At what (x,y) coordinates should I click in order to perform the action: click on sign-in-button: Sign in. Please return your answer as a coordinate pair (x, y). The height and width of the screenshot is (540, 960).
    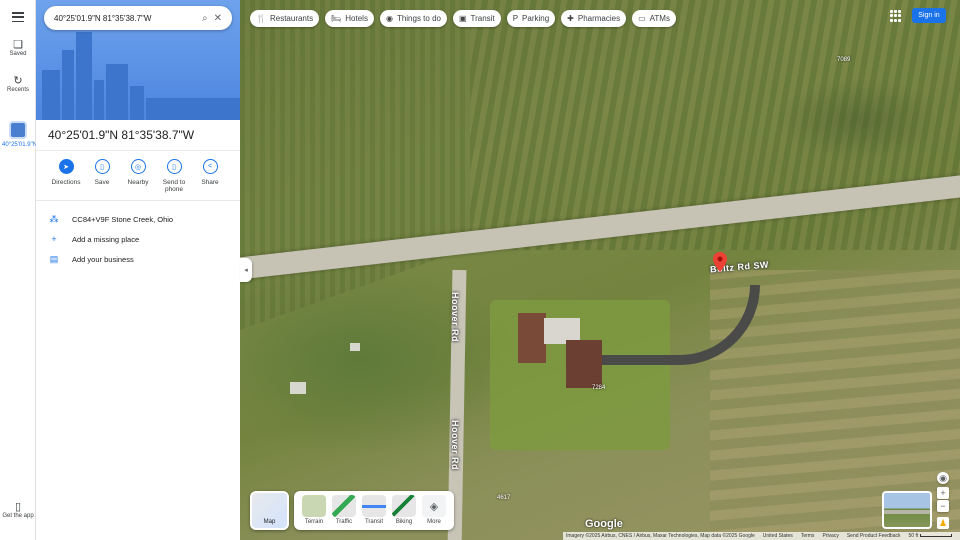
    Looking at the image, I should click on (929, 15).